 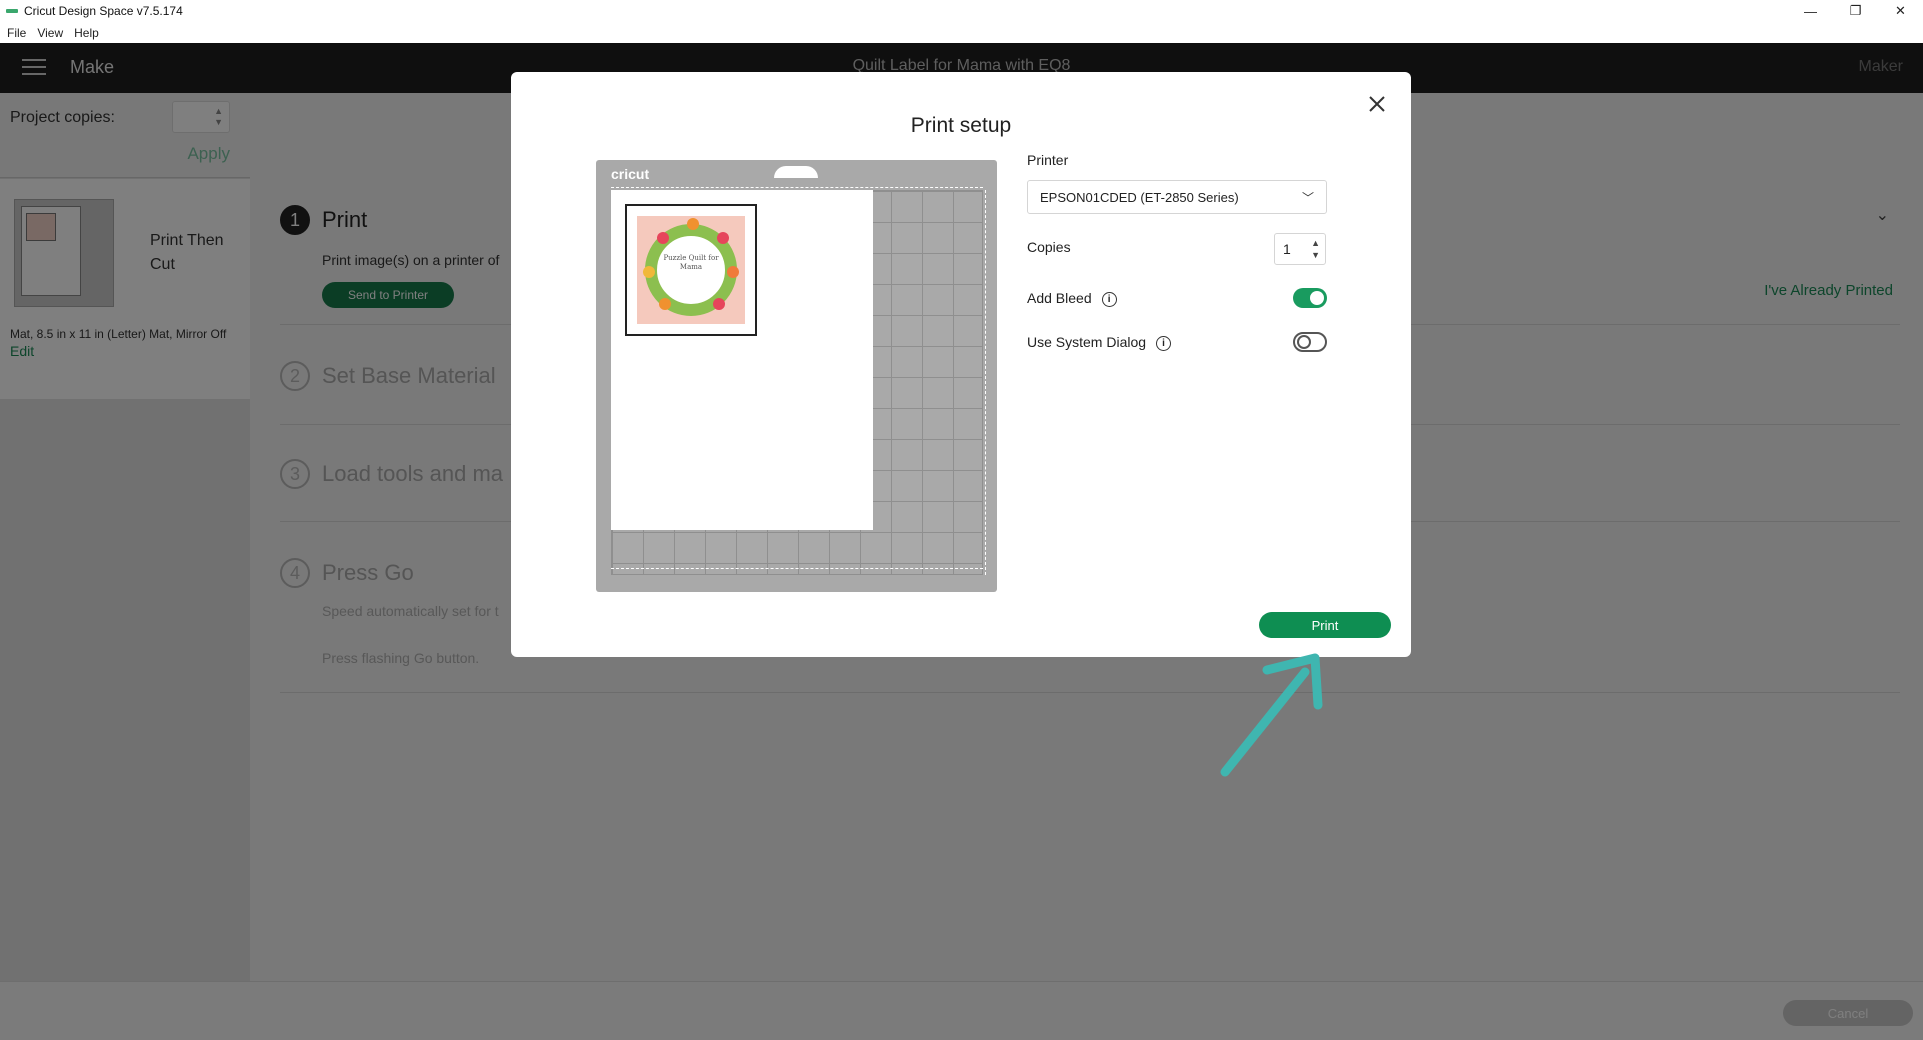 I want to click on restore-icon: ❐, so click(x=1855, y=11).